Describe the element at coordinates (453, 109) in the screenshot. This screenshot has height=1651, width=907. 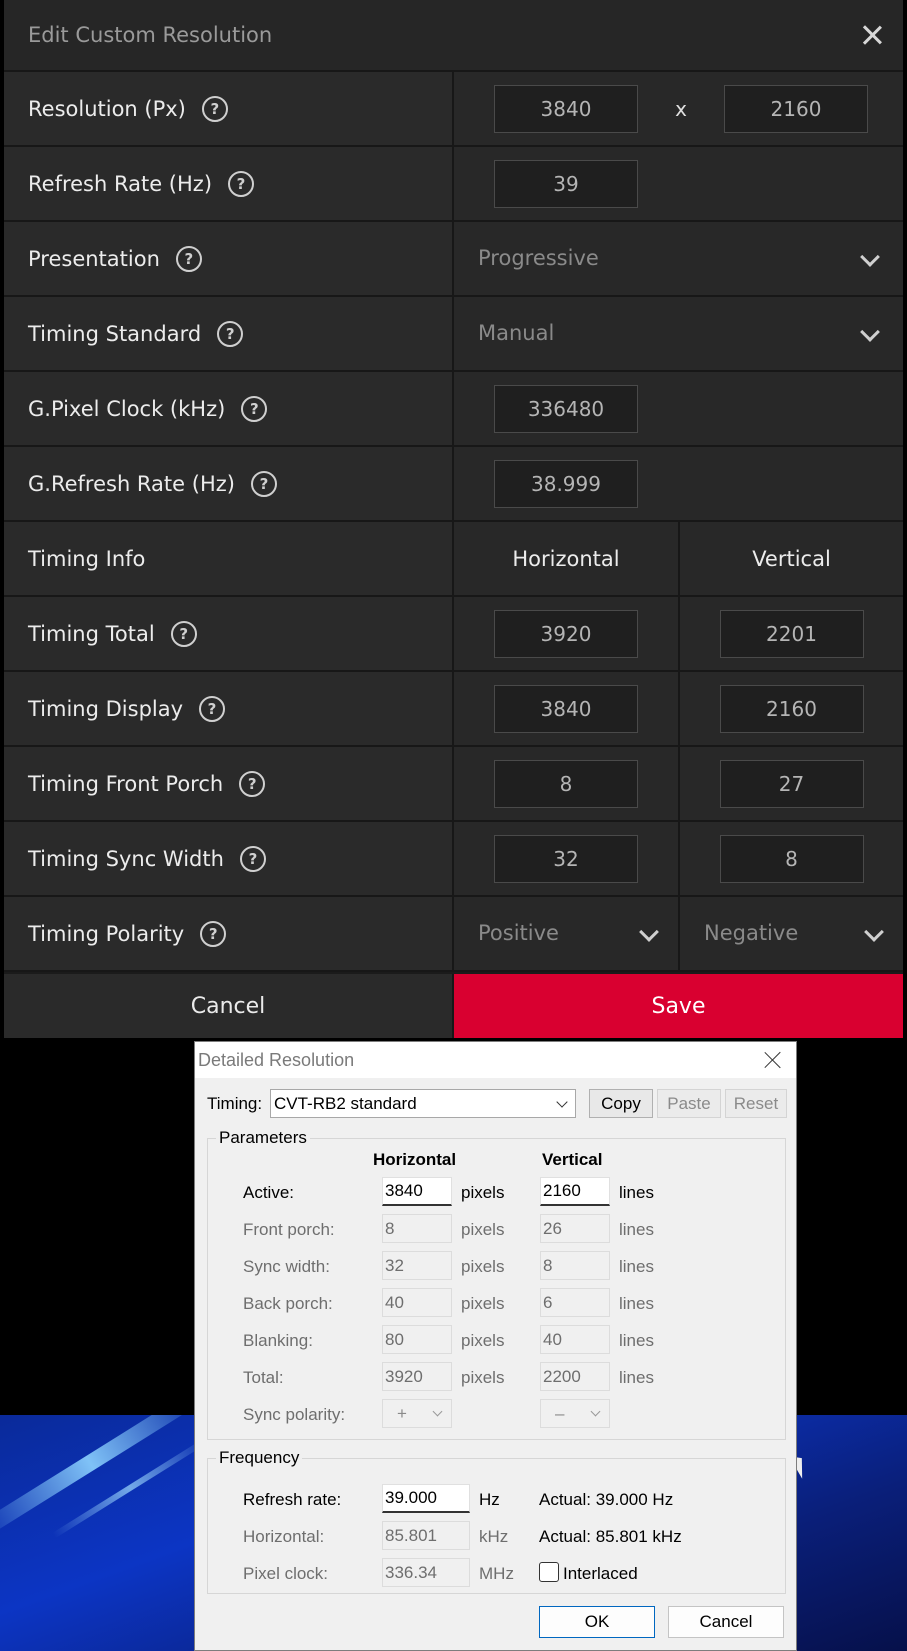
I see `resolution-row: Resolution (Px)? 3840 x 2160` at that location.